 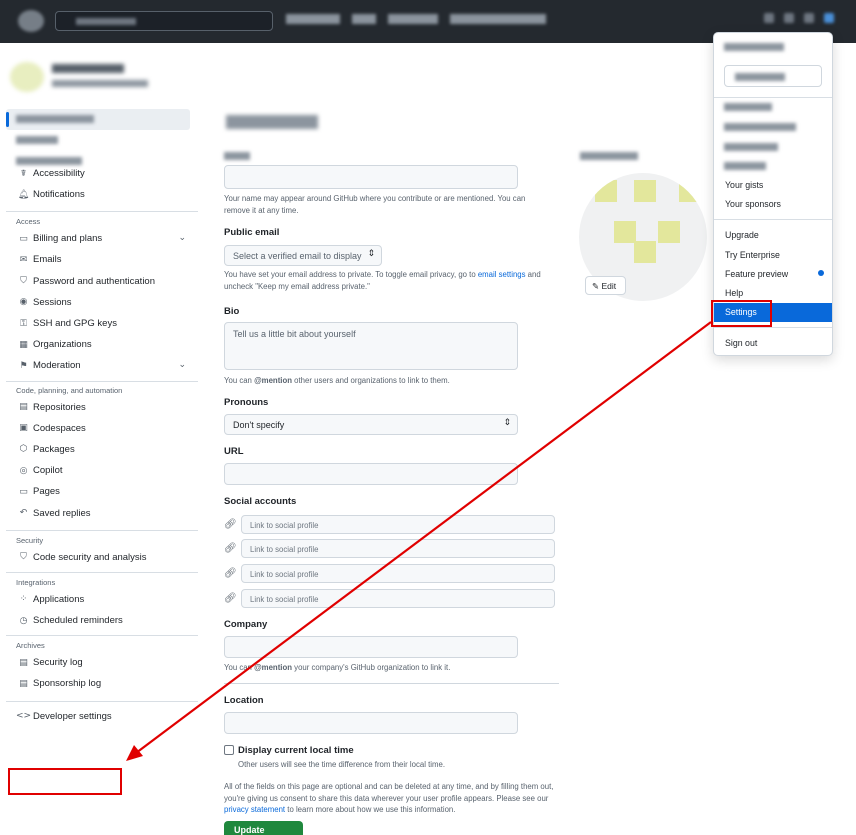 What do you see at coordinates (809, 18) in the screenshot?
I see `inbox-icon` at bounding box center [809, 18].